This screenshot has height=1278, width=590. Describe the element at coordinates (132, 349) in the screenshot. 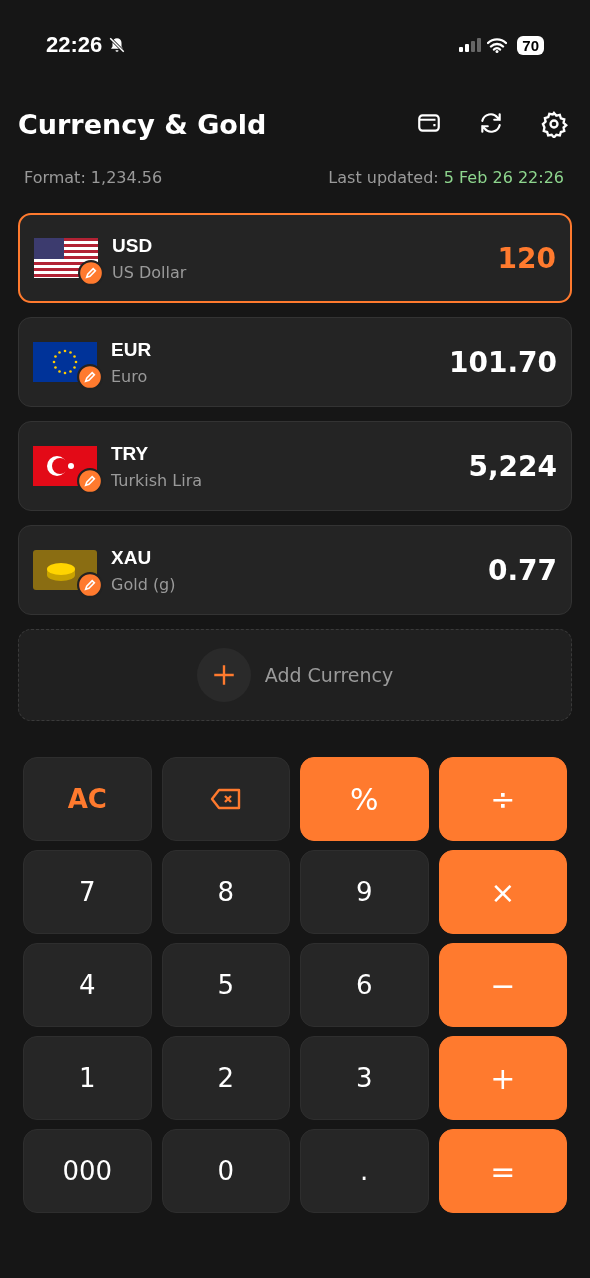

I see `currency-code: EUR` at that location.